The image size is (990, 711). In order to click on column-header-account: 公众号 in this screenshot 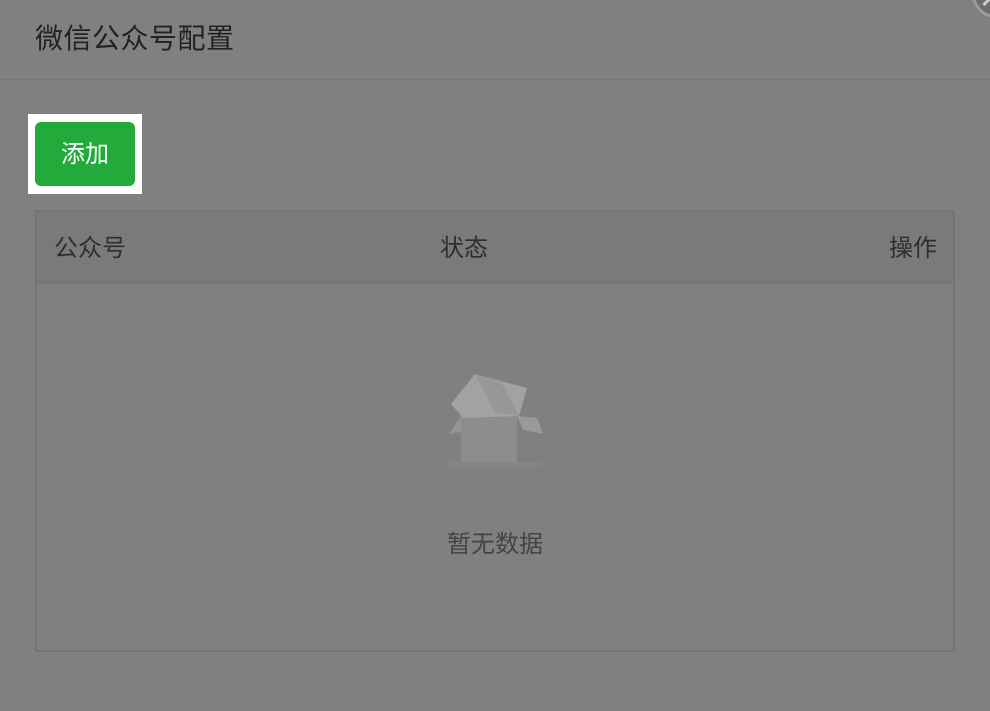, I will do `click(90, 248)`.